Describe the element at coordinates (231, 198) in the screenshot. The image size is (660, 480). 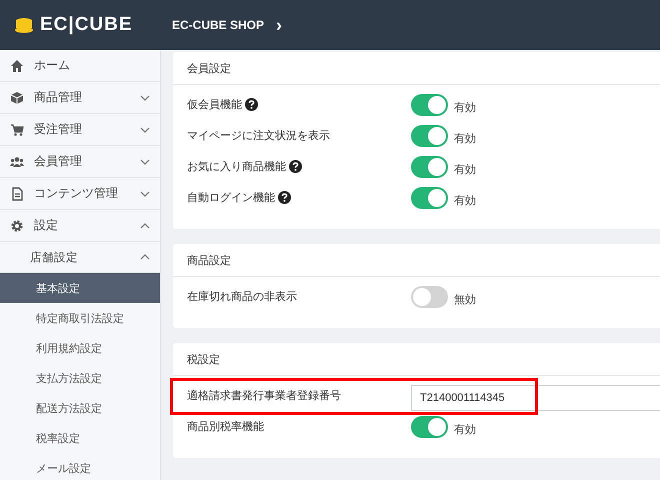
I see `setting-label: 自動ログイン機能` at that location.